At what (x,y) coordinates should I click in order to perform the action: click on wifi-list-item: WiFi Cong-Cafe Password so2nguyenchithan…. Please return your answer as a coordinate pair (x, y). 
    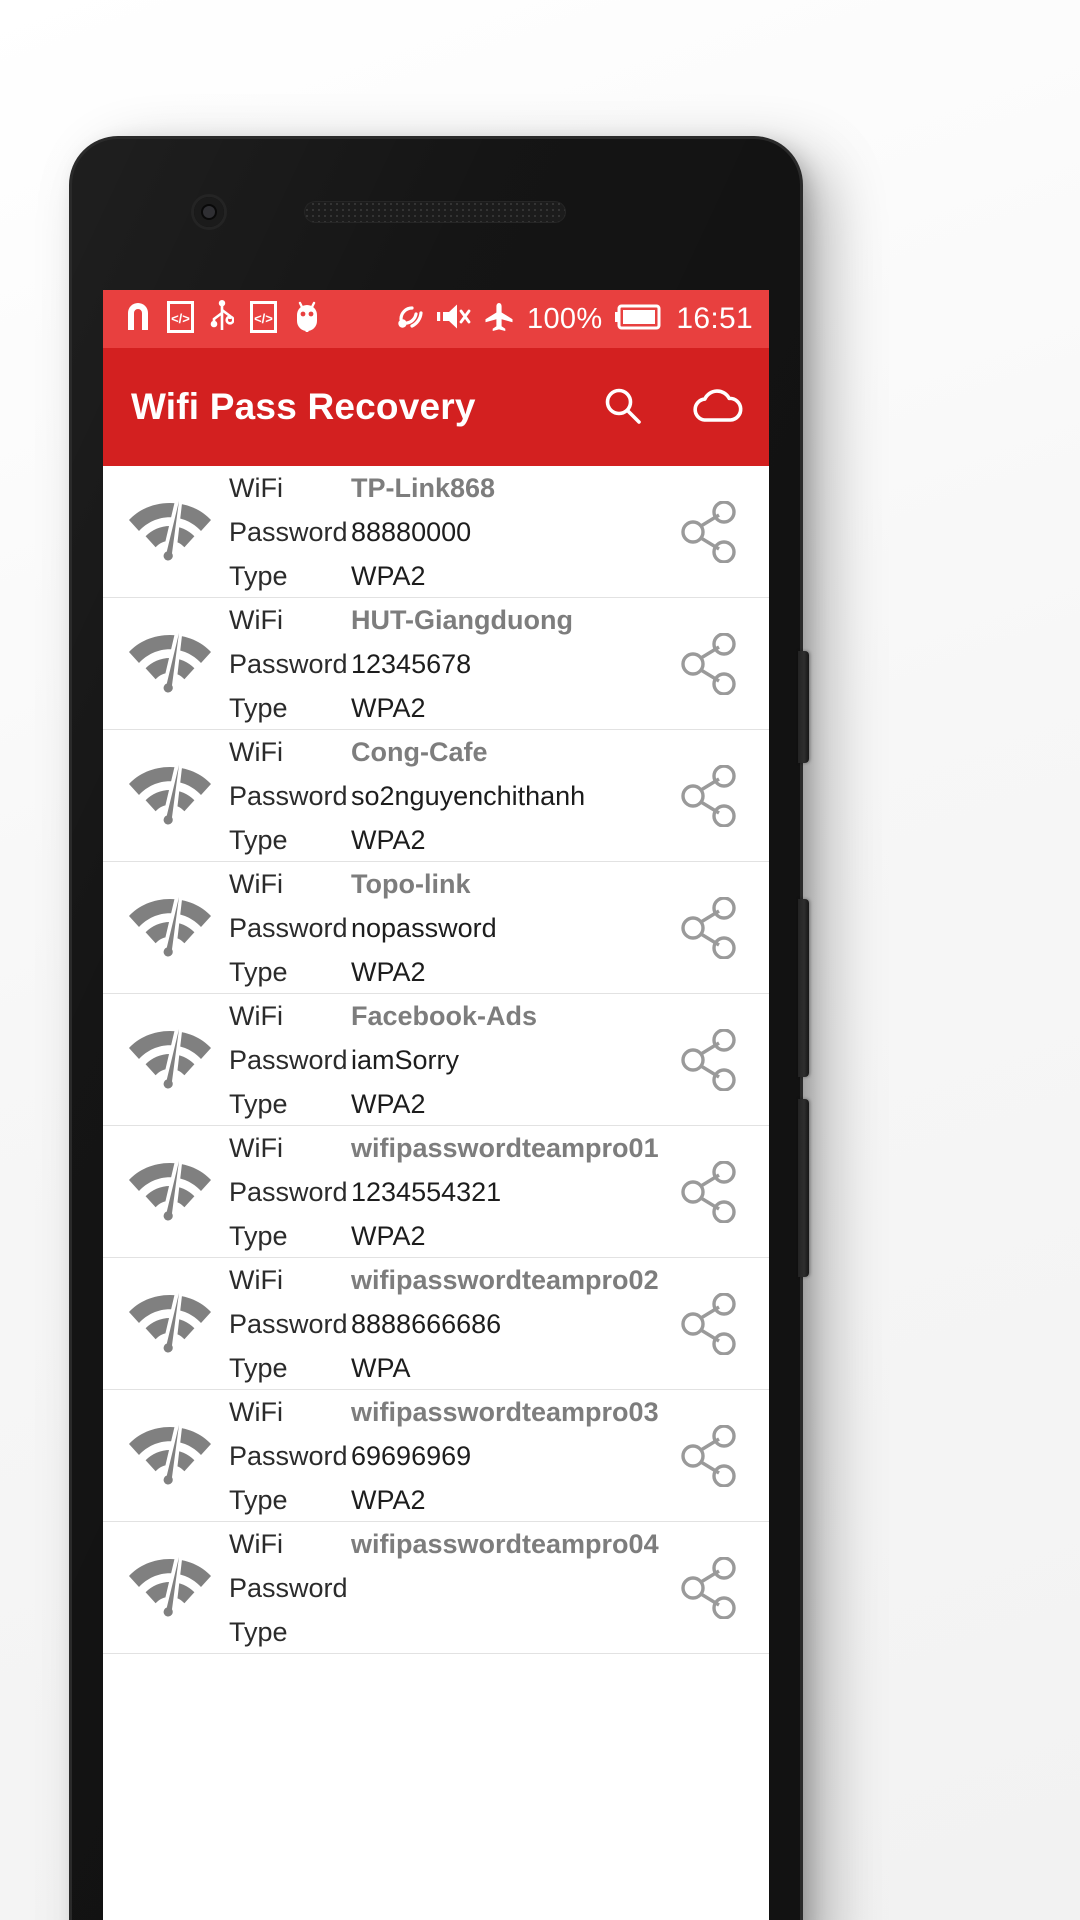
    Looking at the image, I should click on (436, 796).